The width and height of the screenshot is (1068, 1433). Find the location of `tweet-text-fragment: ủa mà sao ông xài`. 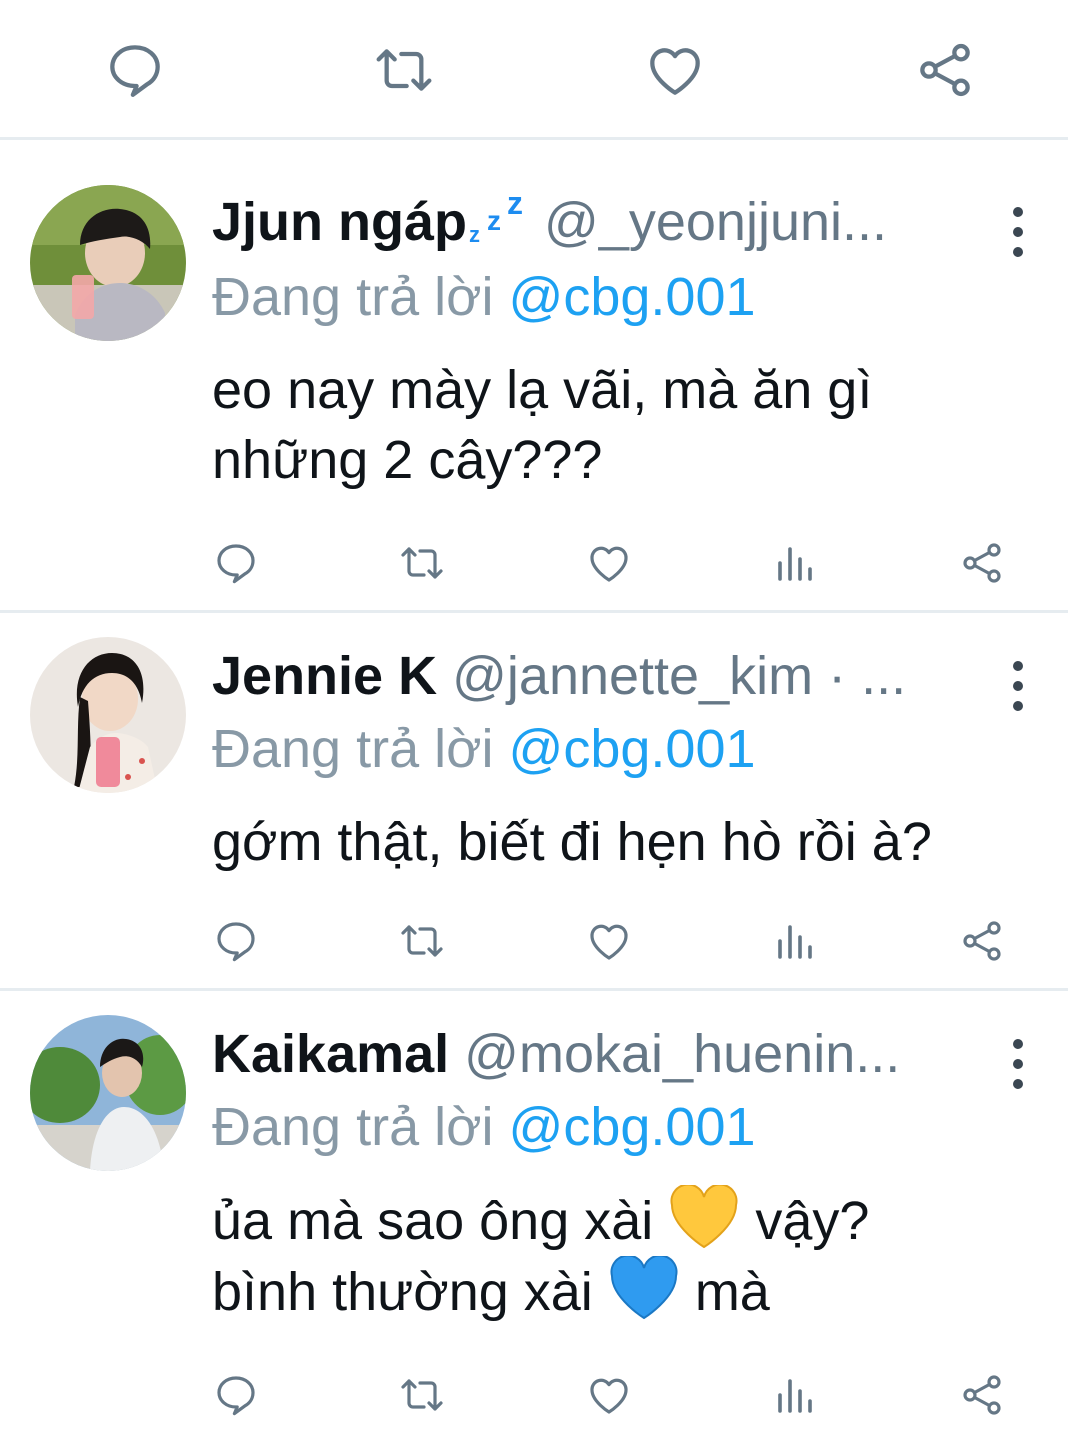

tweet-text-fragment: ủa mà sao ông xài is located at coordinates (433, 1221).